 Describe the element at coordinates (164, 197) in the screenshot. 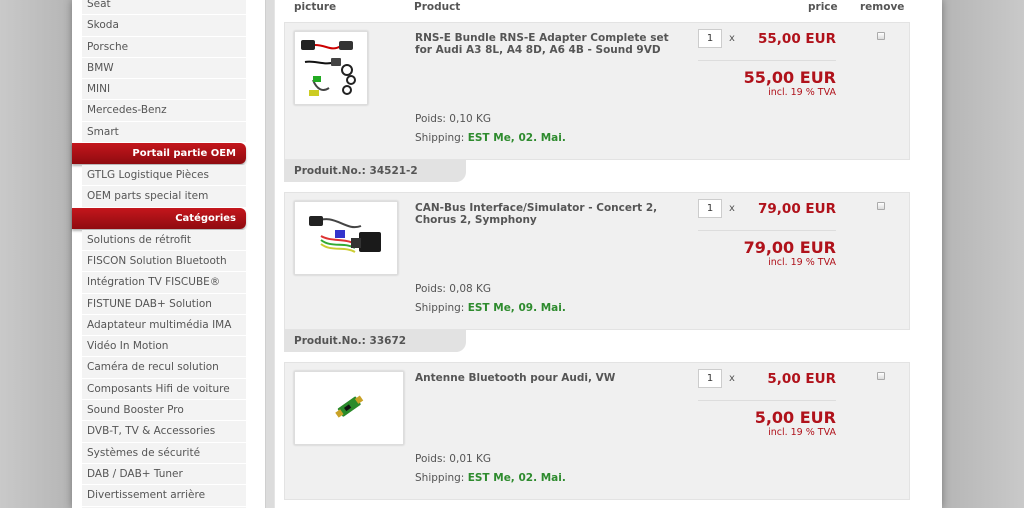

I see `sidebar-item-oem-special: OEM parts special item` at that location.